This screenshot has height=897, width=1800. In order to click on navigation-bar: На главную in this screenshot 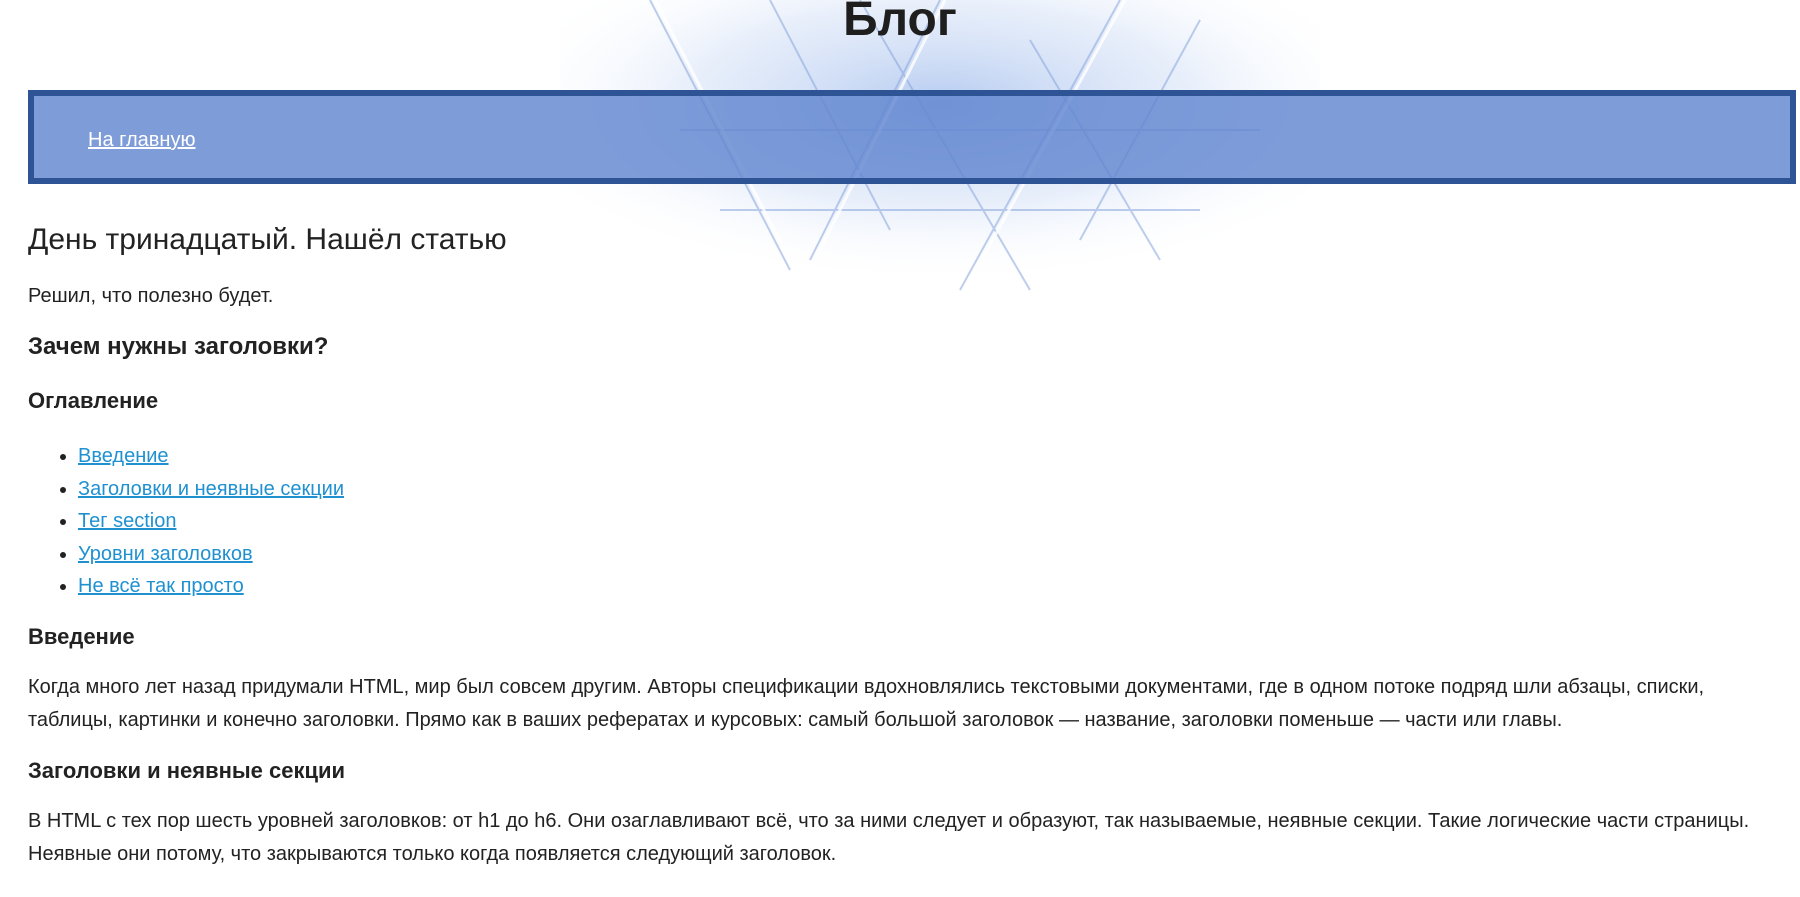, I will do `click(912, 137)`.